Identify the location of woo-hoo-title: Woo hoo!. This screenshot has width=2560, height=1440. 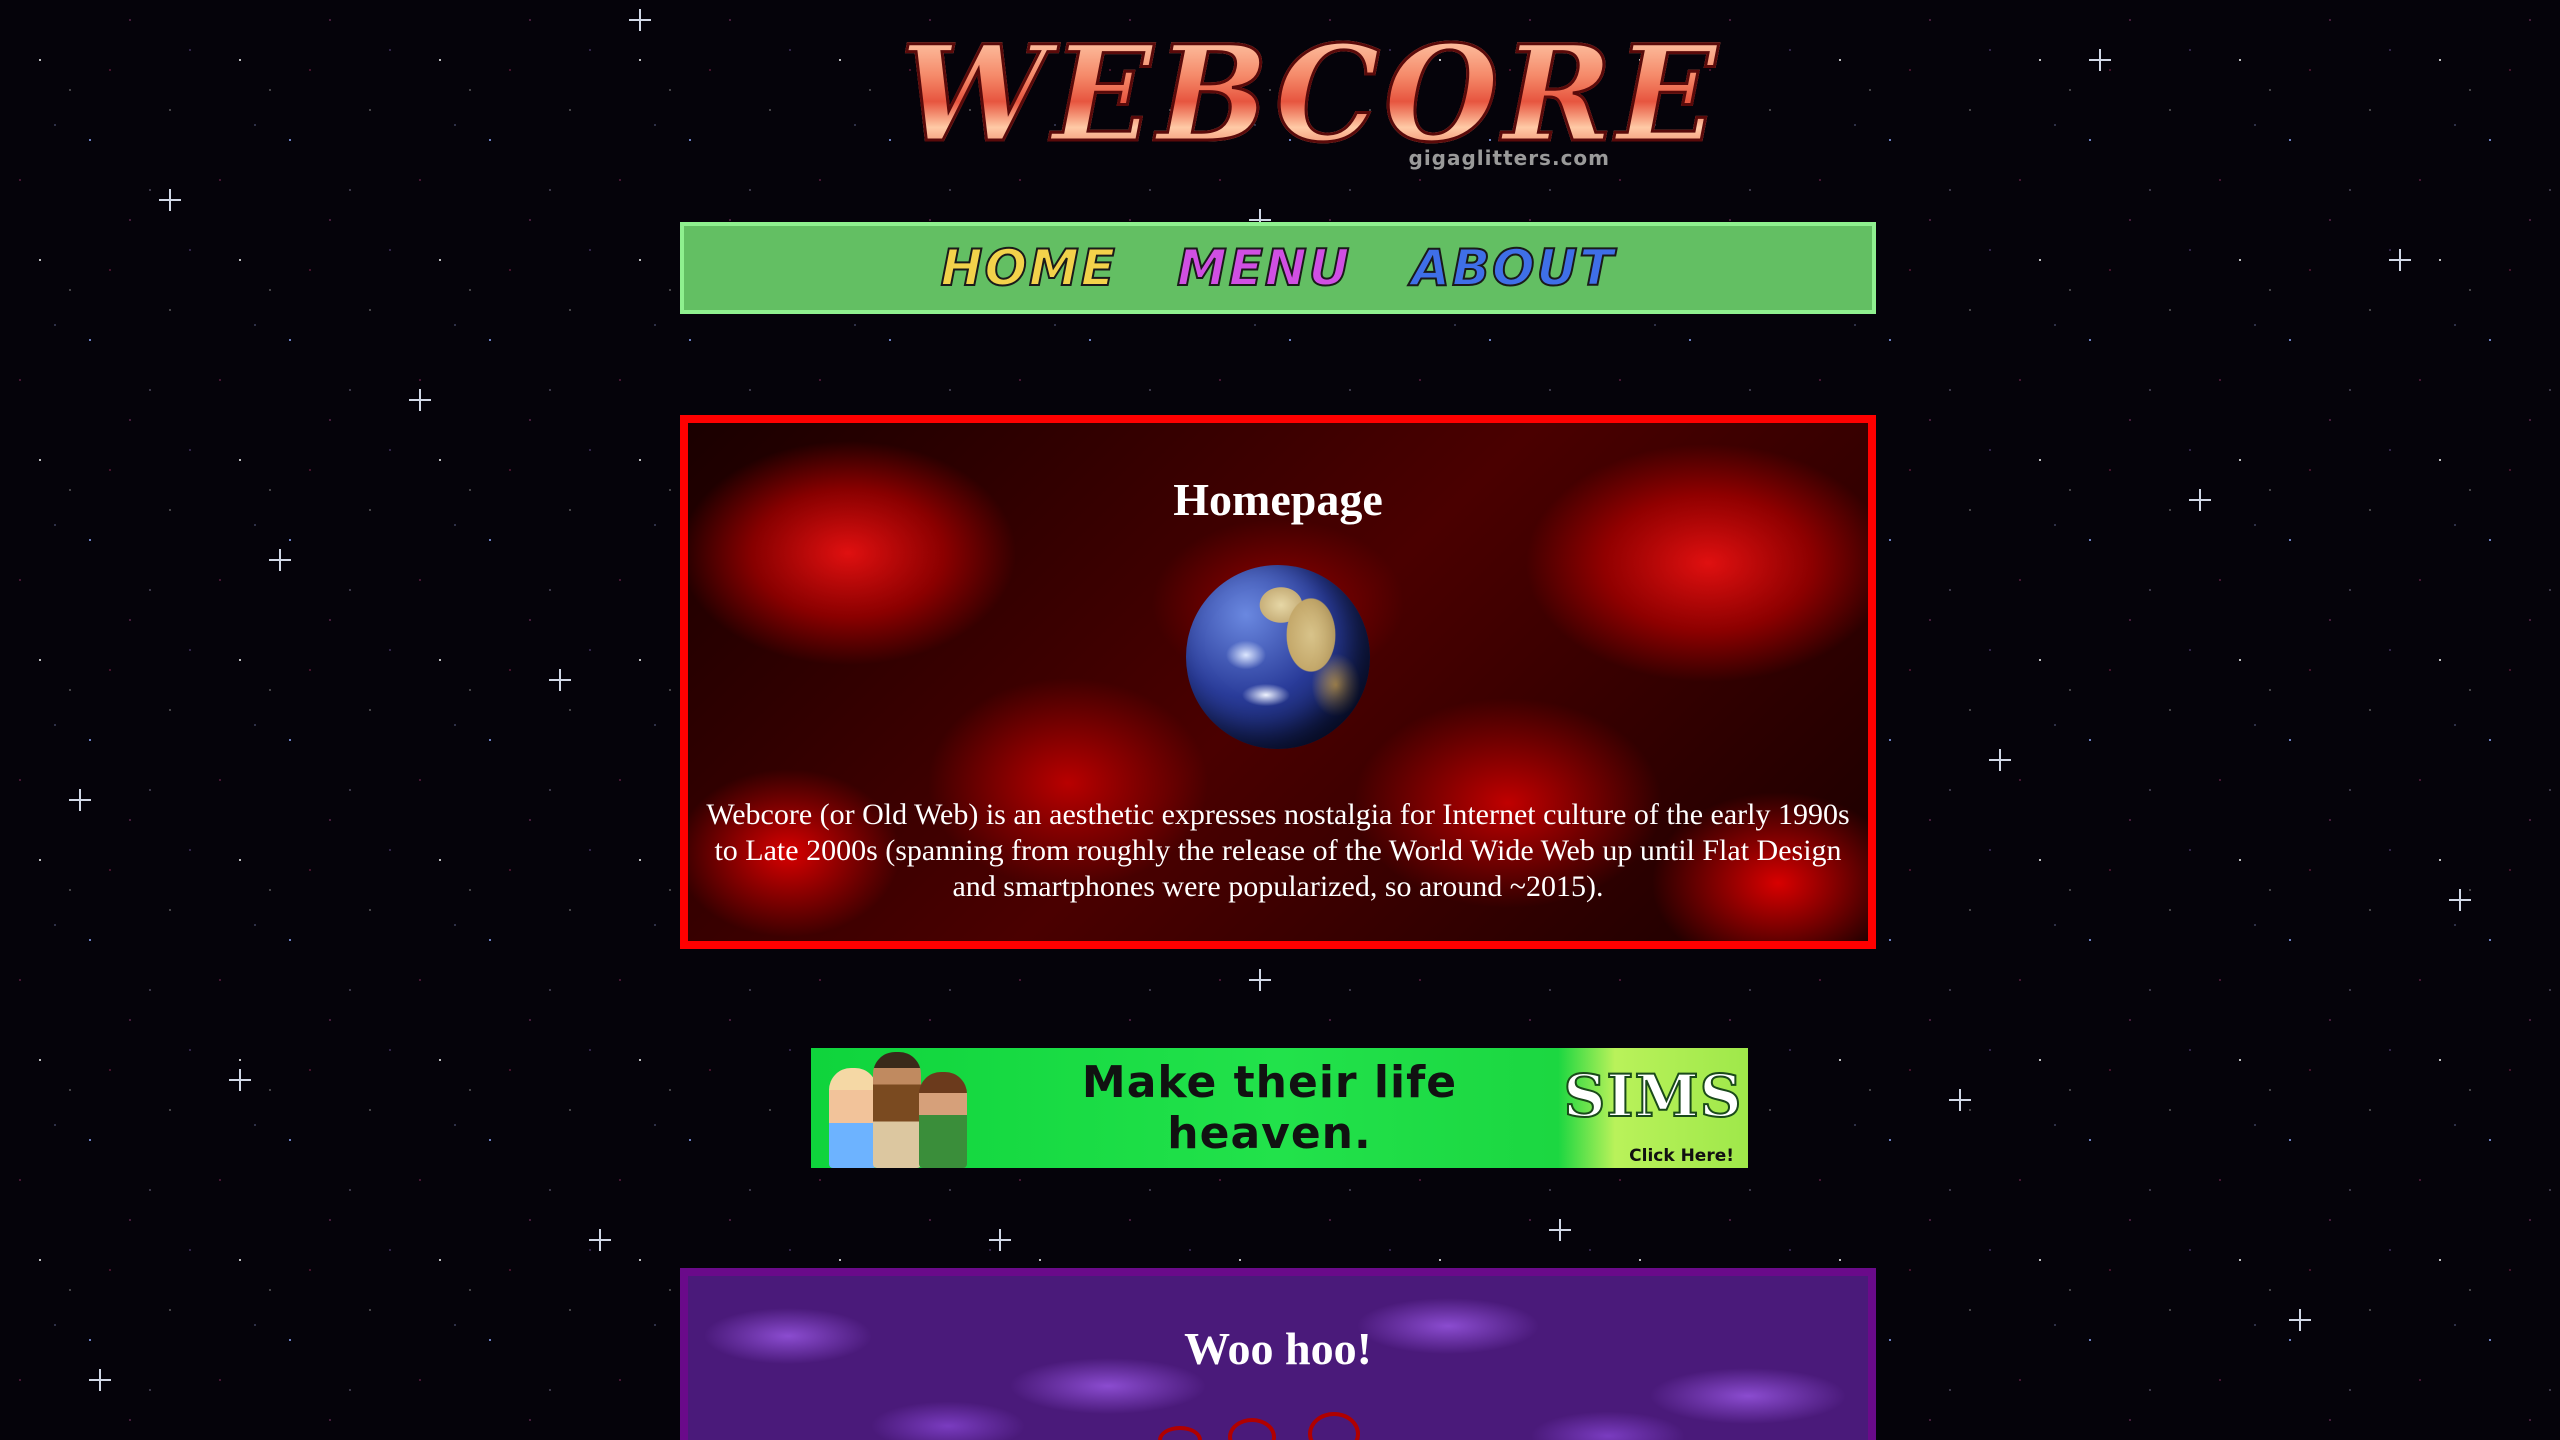
(1278, 1348).